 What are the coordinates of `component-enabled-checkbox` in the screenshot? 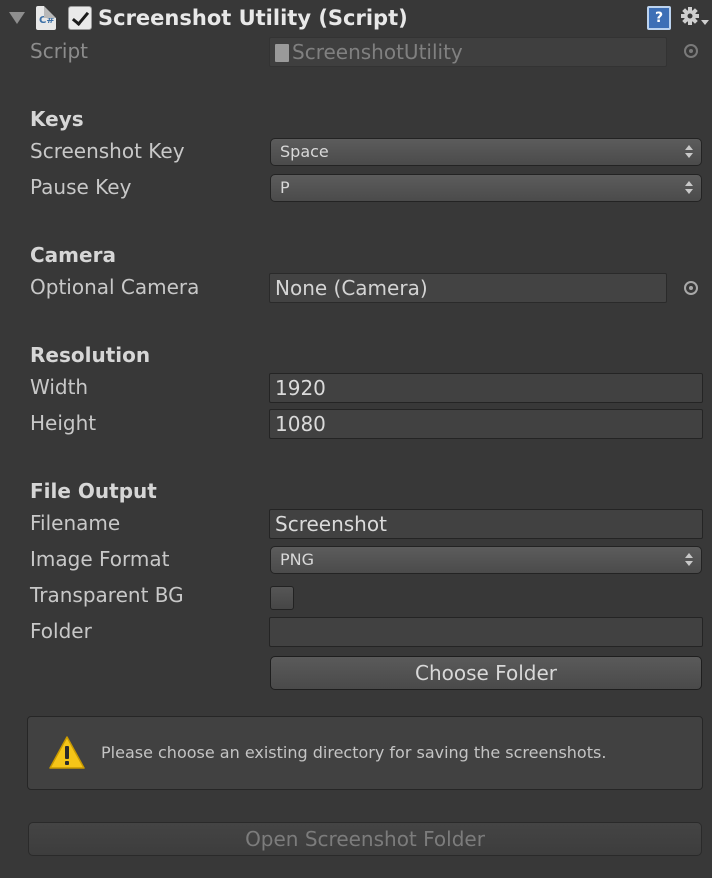 It's located at (80, 18).